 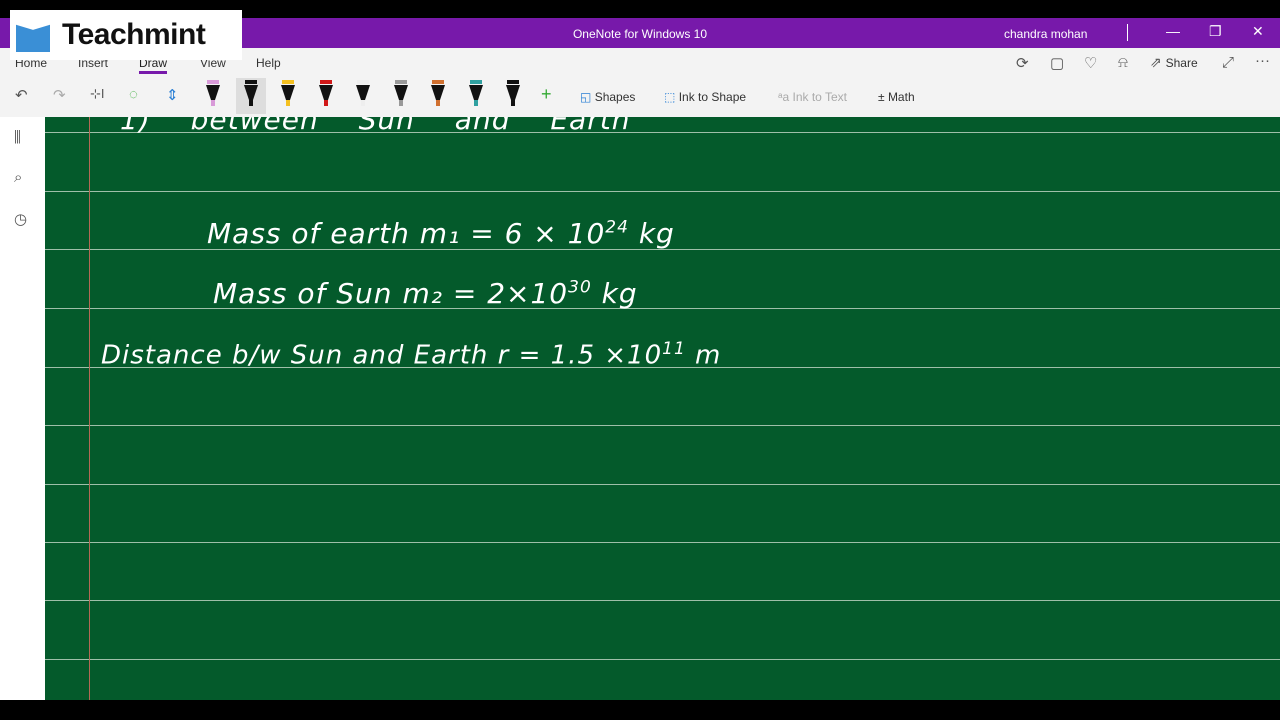 I want to click on close-button: ✕, so click(x=1258, y=31).